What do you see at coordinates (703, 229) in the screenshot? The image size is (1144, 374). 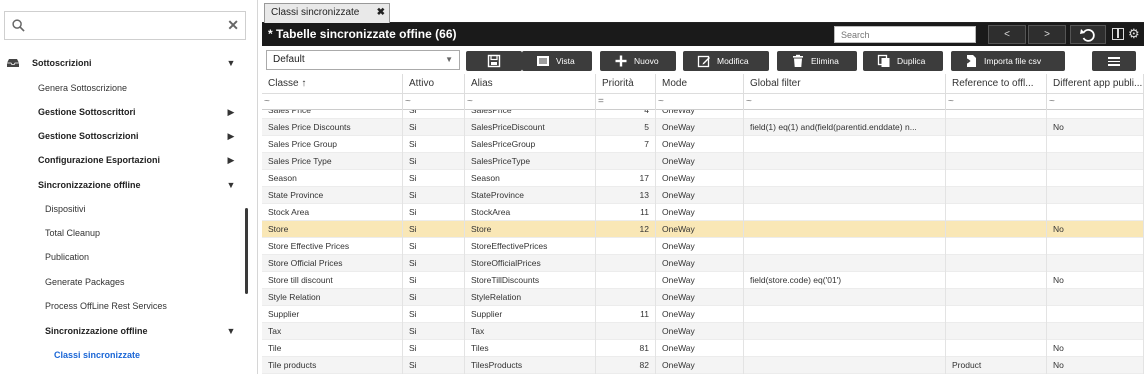 I see `table-row: Store Si Store 12 OneWay No` at bounding box center [703, 229].